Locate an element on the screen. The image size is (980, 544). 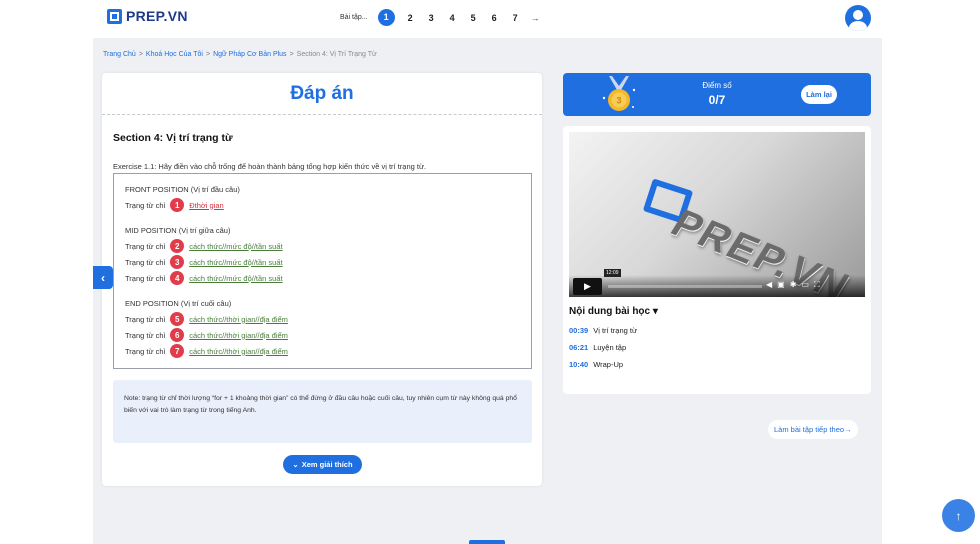
chevron-down-icon: ⌄ is located at coordinates (295, 464).